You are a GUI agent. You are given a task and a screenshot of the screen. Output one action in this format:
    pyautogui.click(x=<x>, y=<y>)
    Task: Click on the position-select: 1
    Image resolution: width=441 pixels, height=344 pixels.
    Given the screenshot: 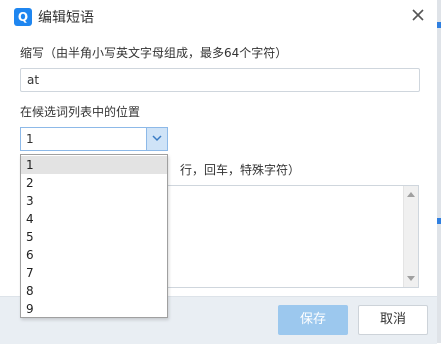 What is the action you would take?
    pyautogui.click(x=94, y=139)
    